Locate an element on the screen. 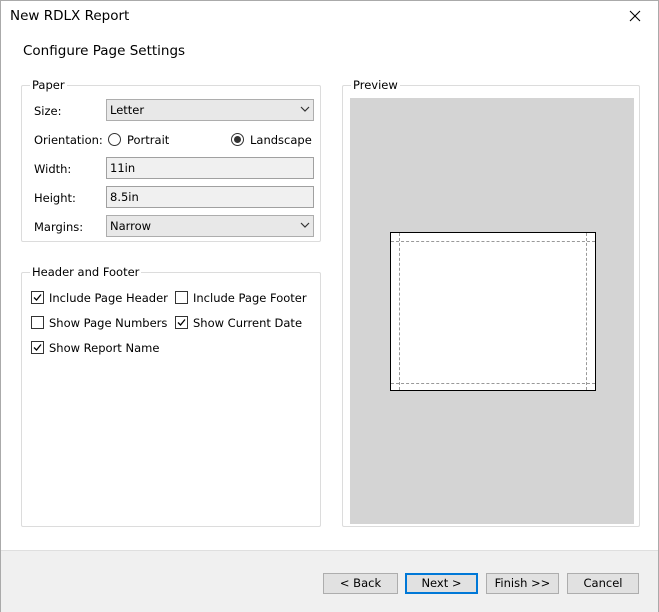 This screenshot has height=612, width=659. button-bar: < Back Next > Finish >> Cancel is located at coordinates (329, 581).